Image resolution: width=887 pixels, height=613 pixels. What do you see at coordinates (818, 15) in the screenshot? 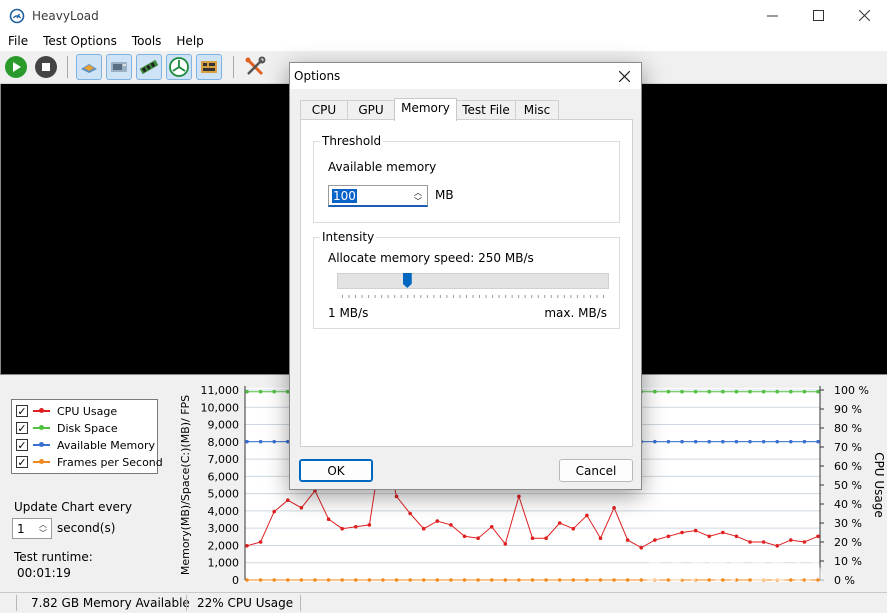
I see `maximize-button` at bounding box center [818, 15].